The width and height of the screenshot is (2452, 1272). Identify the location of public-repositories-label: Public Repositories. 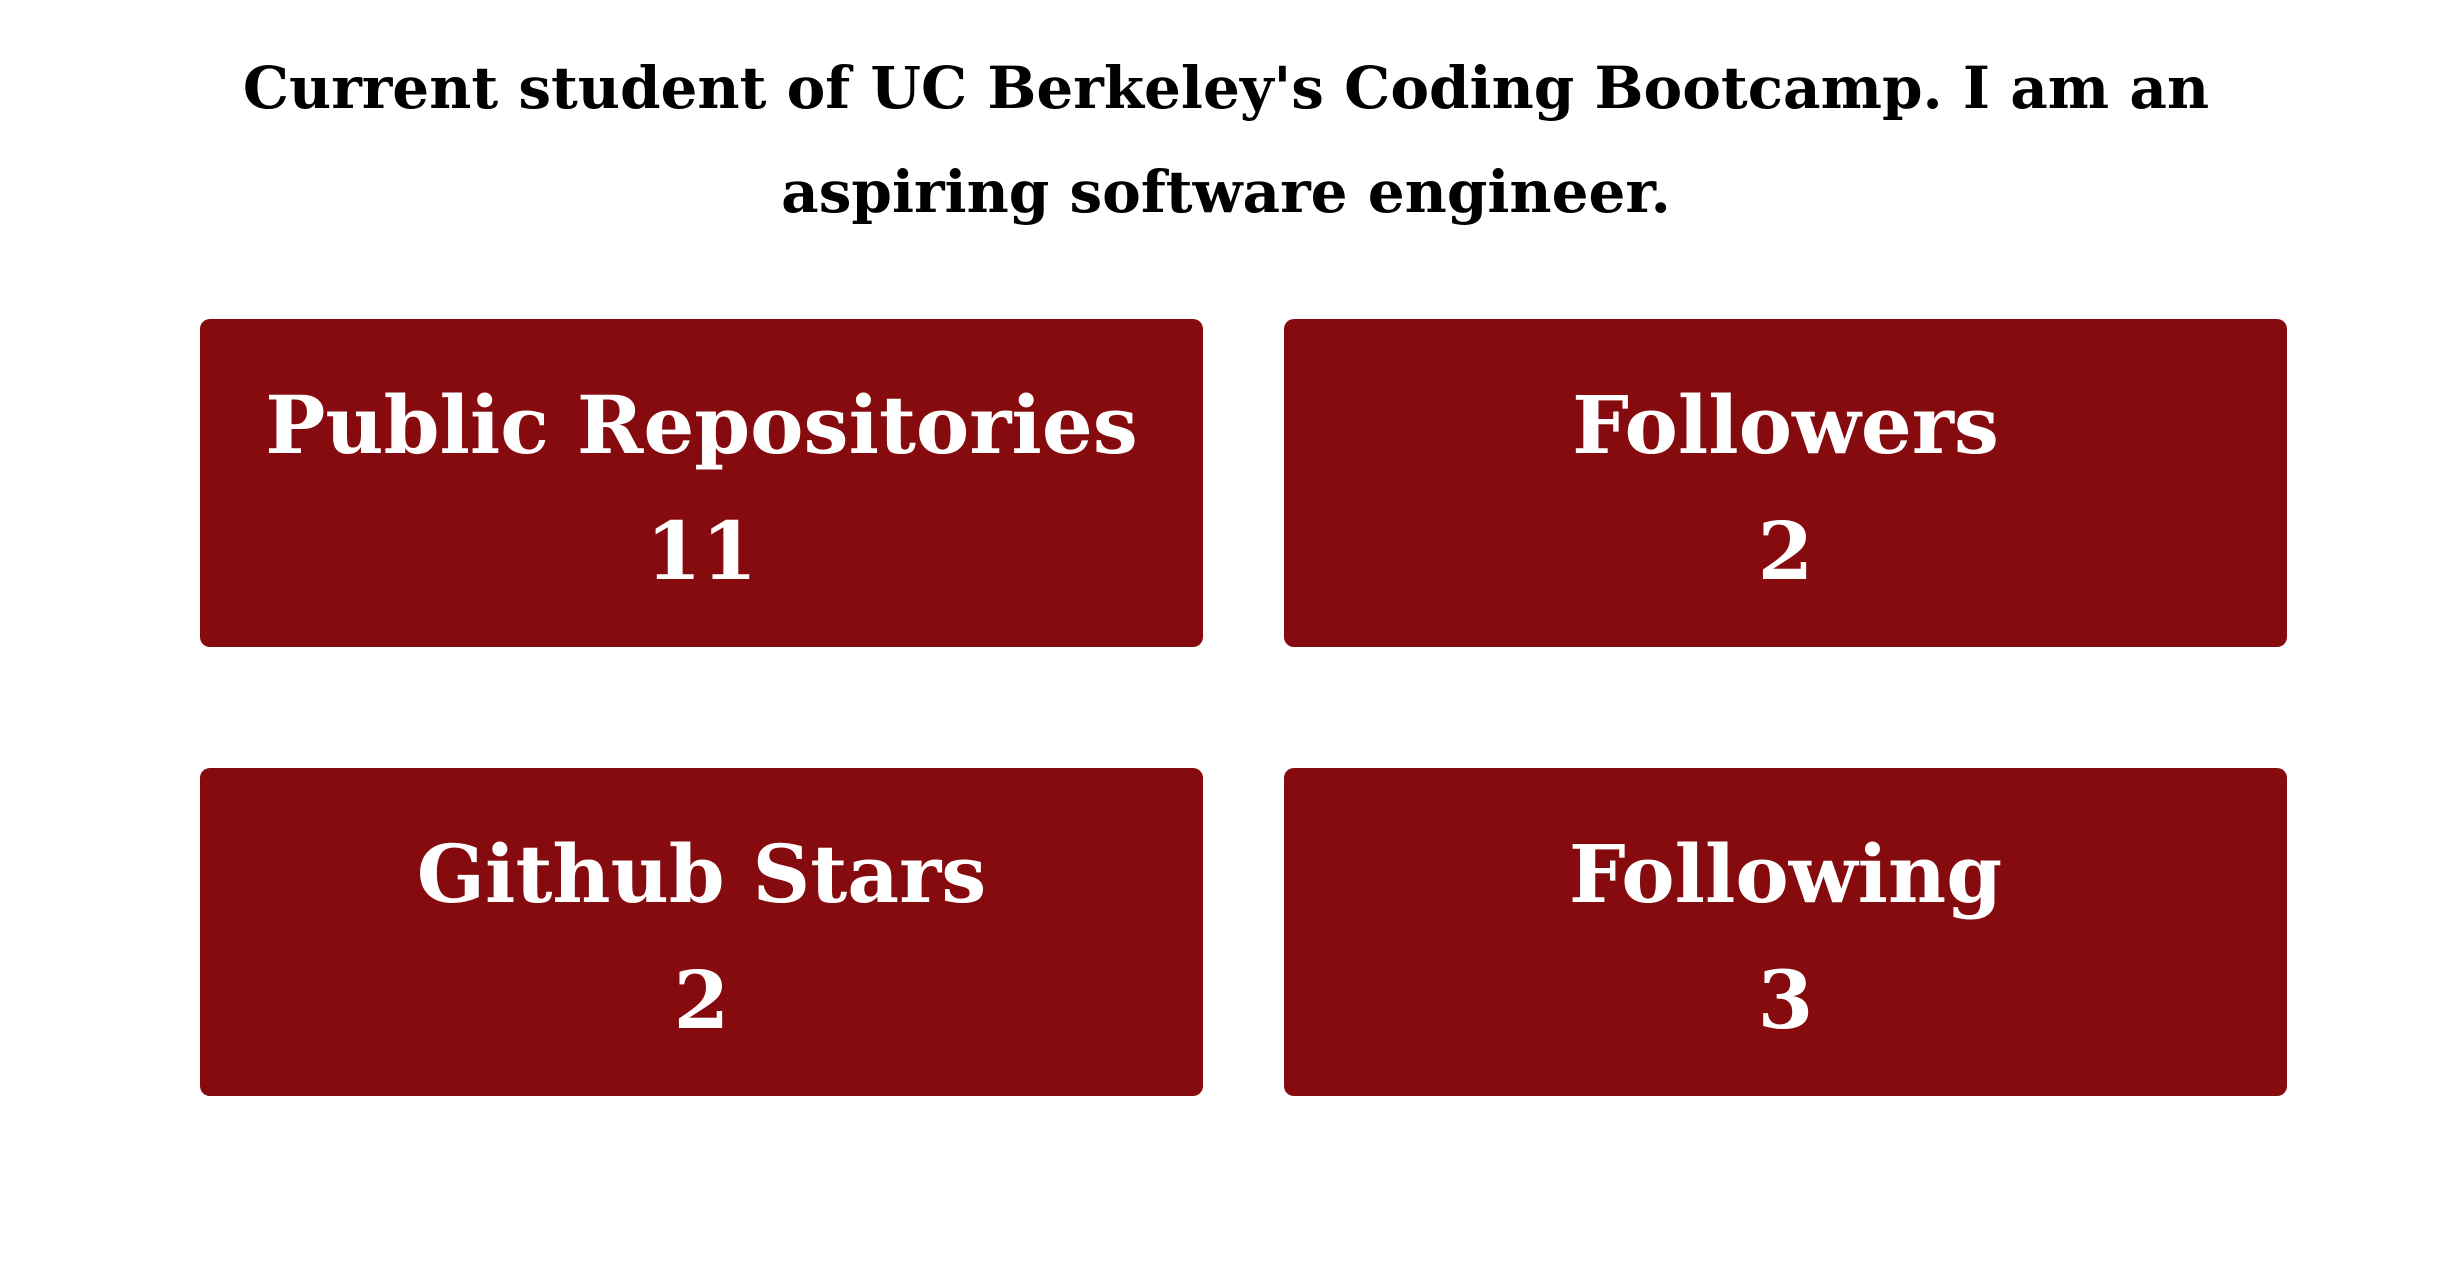
(701, 425).